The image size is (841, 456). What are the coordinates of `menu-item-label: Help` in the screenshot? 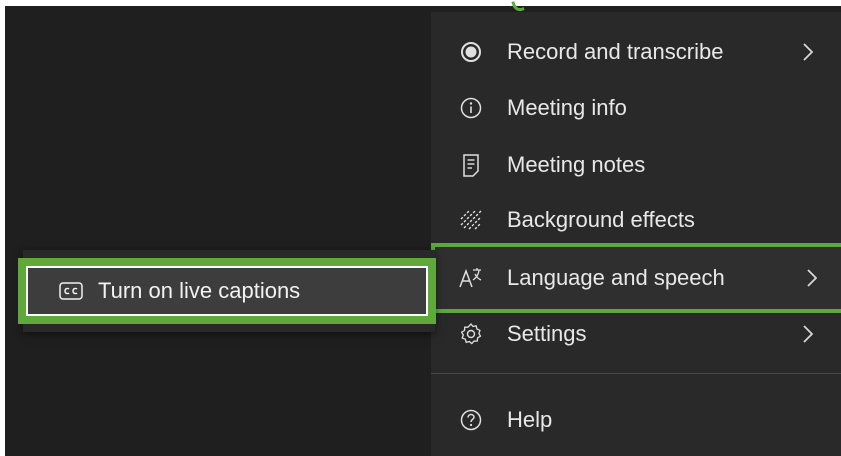 It's located at (530, 419).